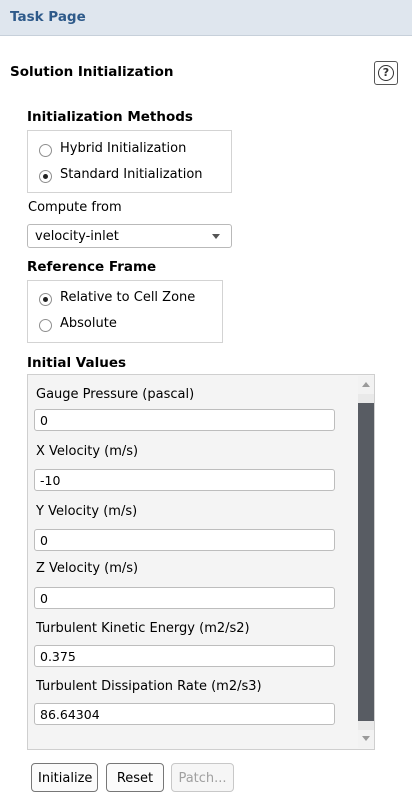 This screenshot has height=803, width=412. Describe the element at coordinates (143, 628) in the screenshot. I see `turbulent-kinetic-energy-label: Turbulent Kinetic Energy (m2/s2)` at that location.